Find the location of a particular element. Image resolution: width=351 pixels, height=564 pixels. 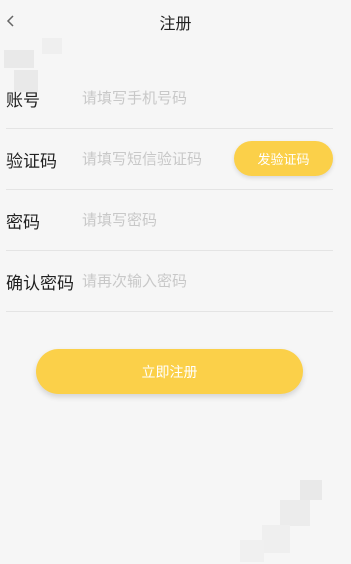

account-row: 账号 is located at coordinates (169, 98).